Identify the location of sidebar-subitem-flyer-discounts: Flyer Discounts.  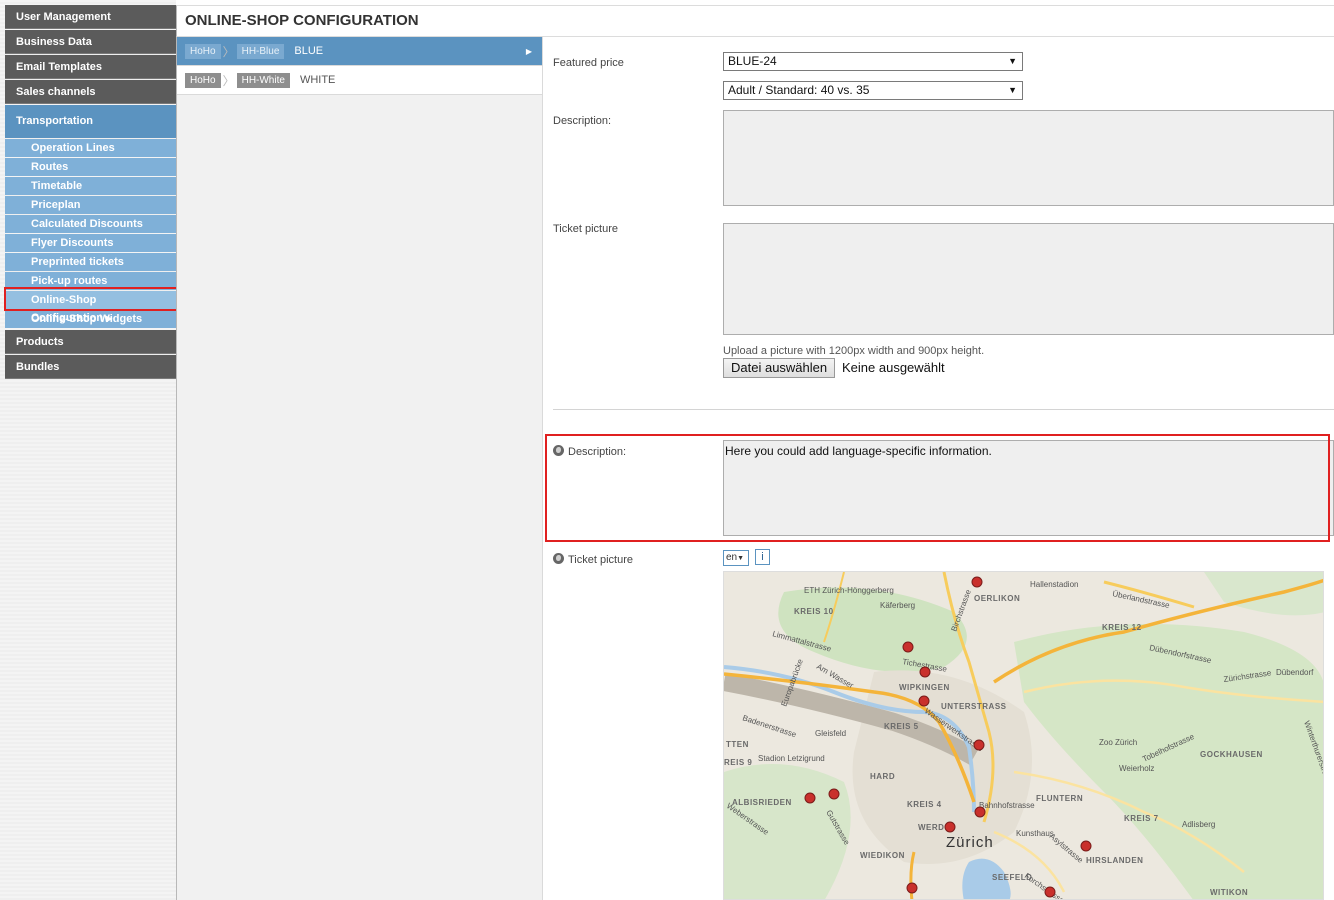
(90, 243).